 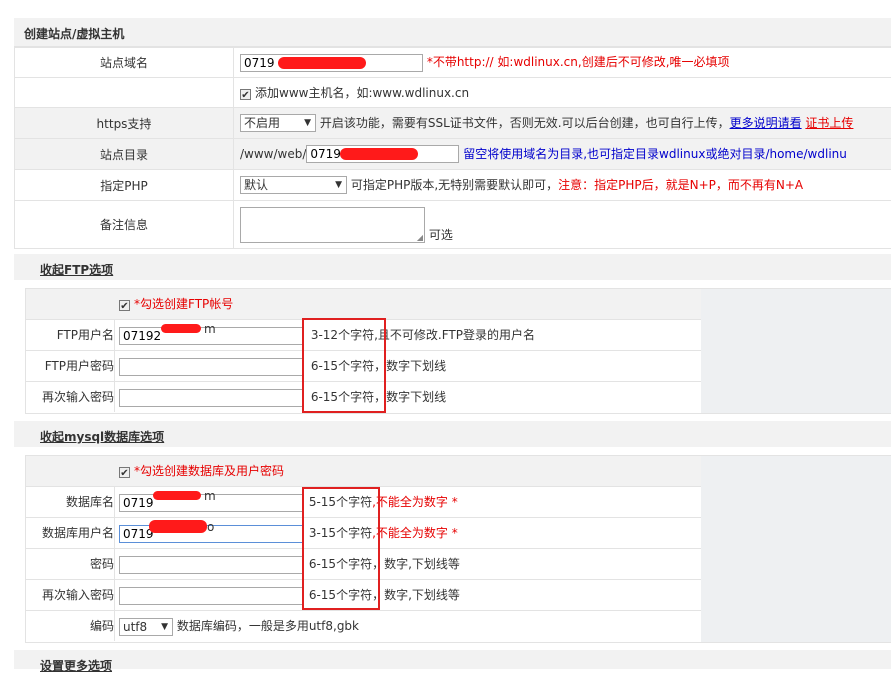 What do you see at coordinates (209, 471) in the screenshot?
I see `mysql-checkbox-label: *勾选创建数据库及用户密码` at bounding box center [209, 471].